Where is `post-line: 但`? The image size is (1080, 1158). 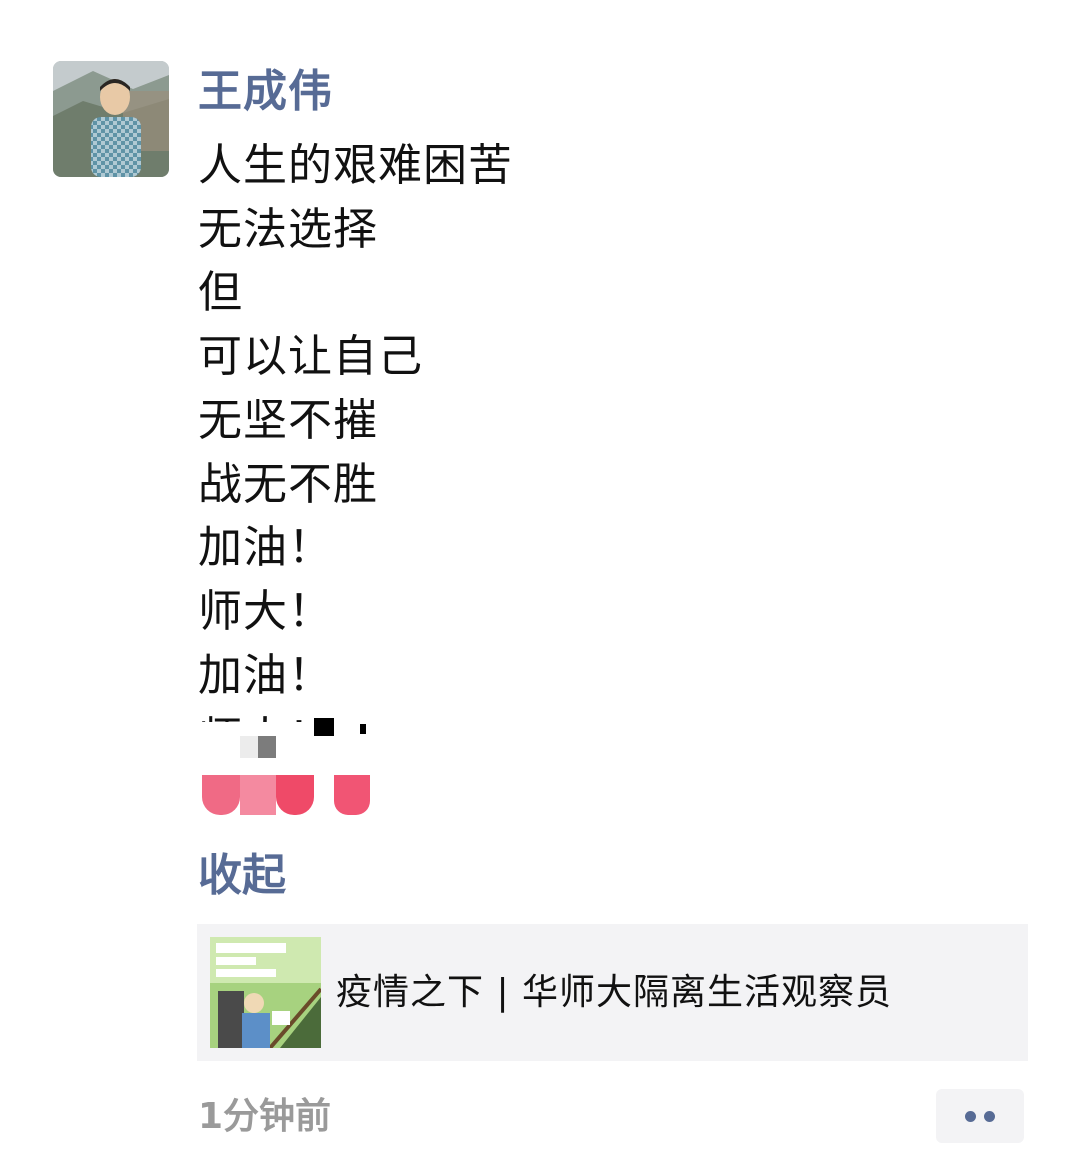 post-line: 但 is located at coordinates (220, 293).